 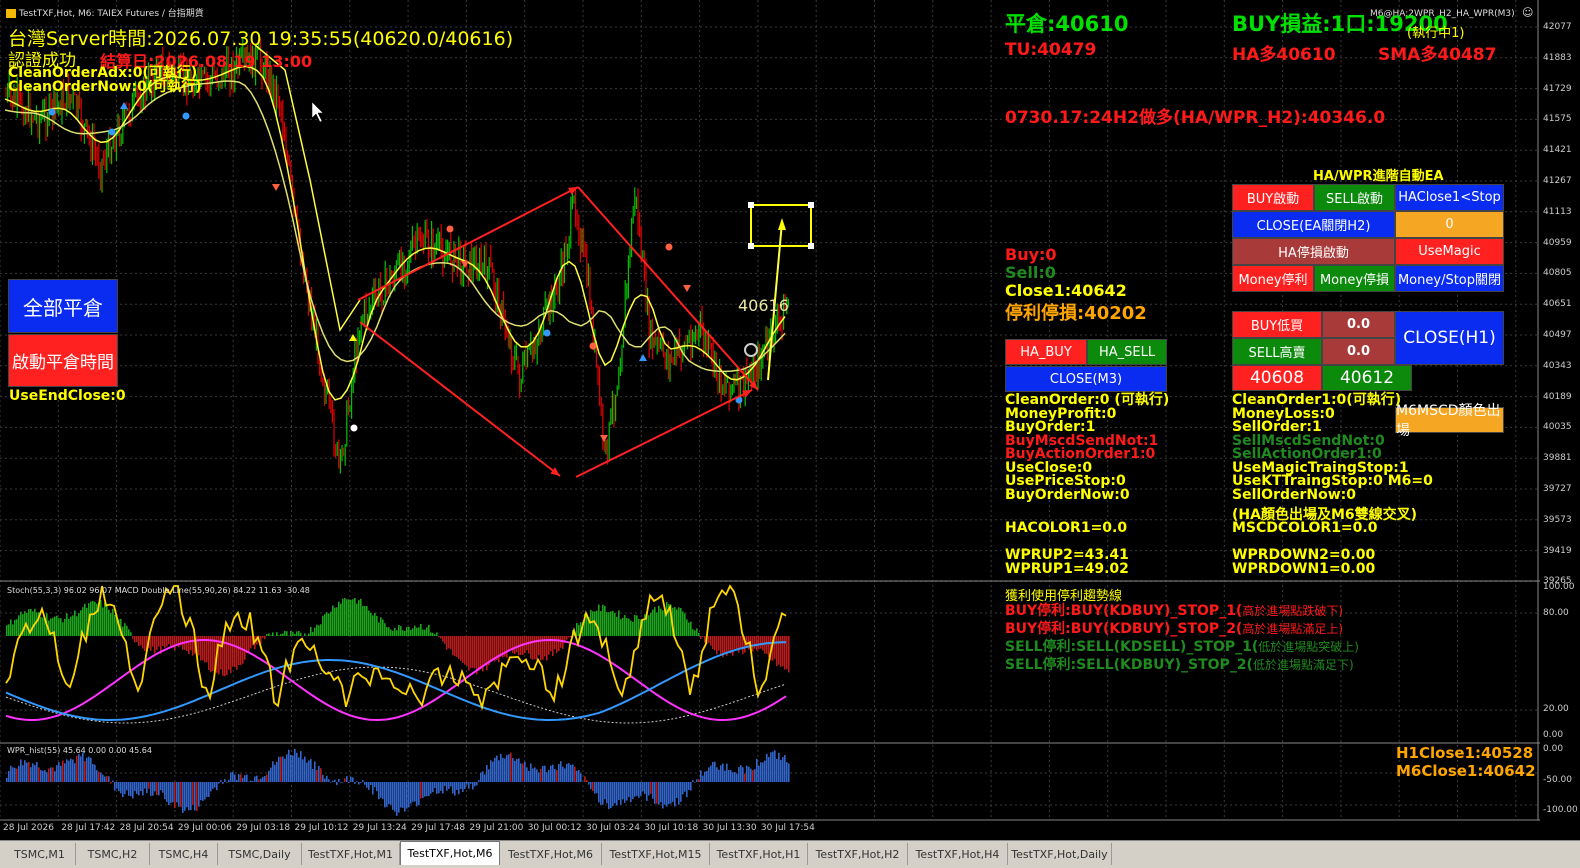 I want to click on price-b-button: 40612, so click(x=1367, y=378).